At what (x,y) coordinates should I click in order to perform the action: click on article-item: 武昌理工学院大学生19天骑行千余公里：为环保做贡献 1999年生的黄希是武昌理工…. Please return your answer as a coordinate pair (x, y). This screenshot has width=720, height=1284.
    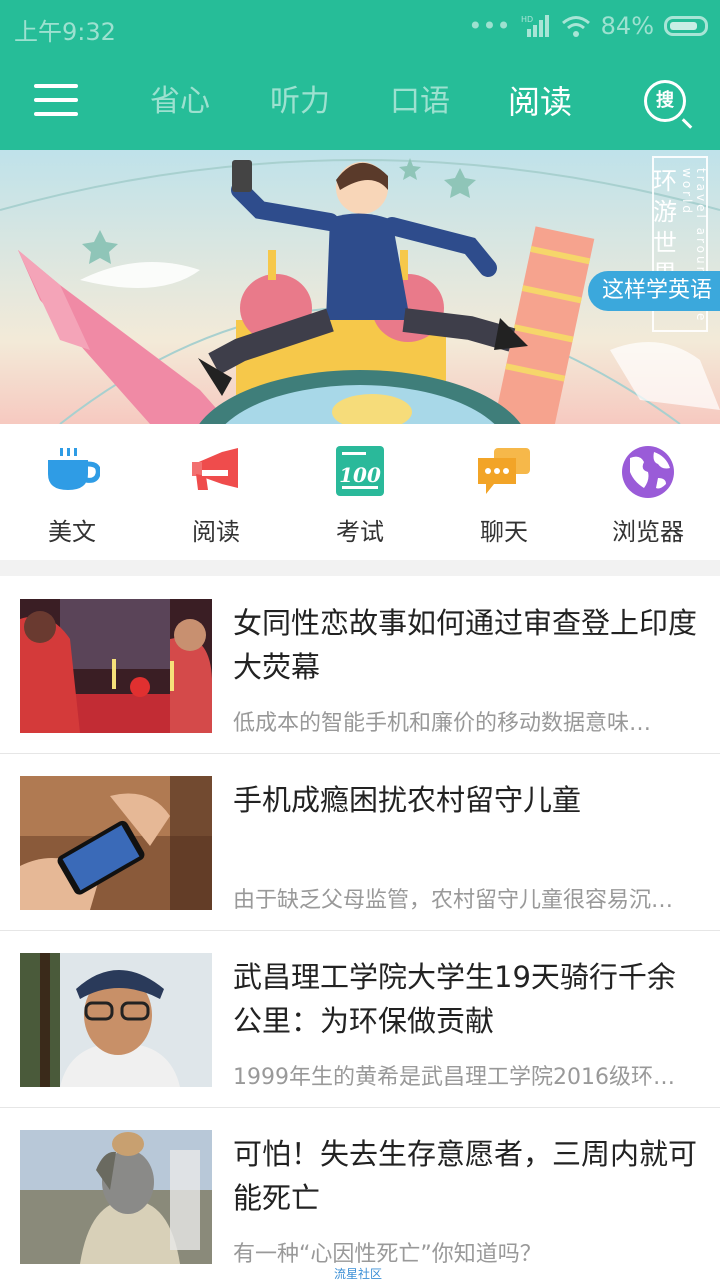
    Looking at the image, I should click on (360, 1019).